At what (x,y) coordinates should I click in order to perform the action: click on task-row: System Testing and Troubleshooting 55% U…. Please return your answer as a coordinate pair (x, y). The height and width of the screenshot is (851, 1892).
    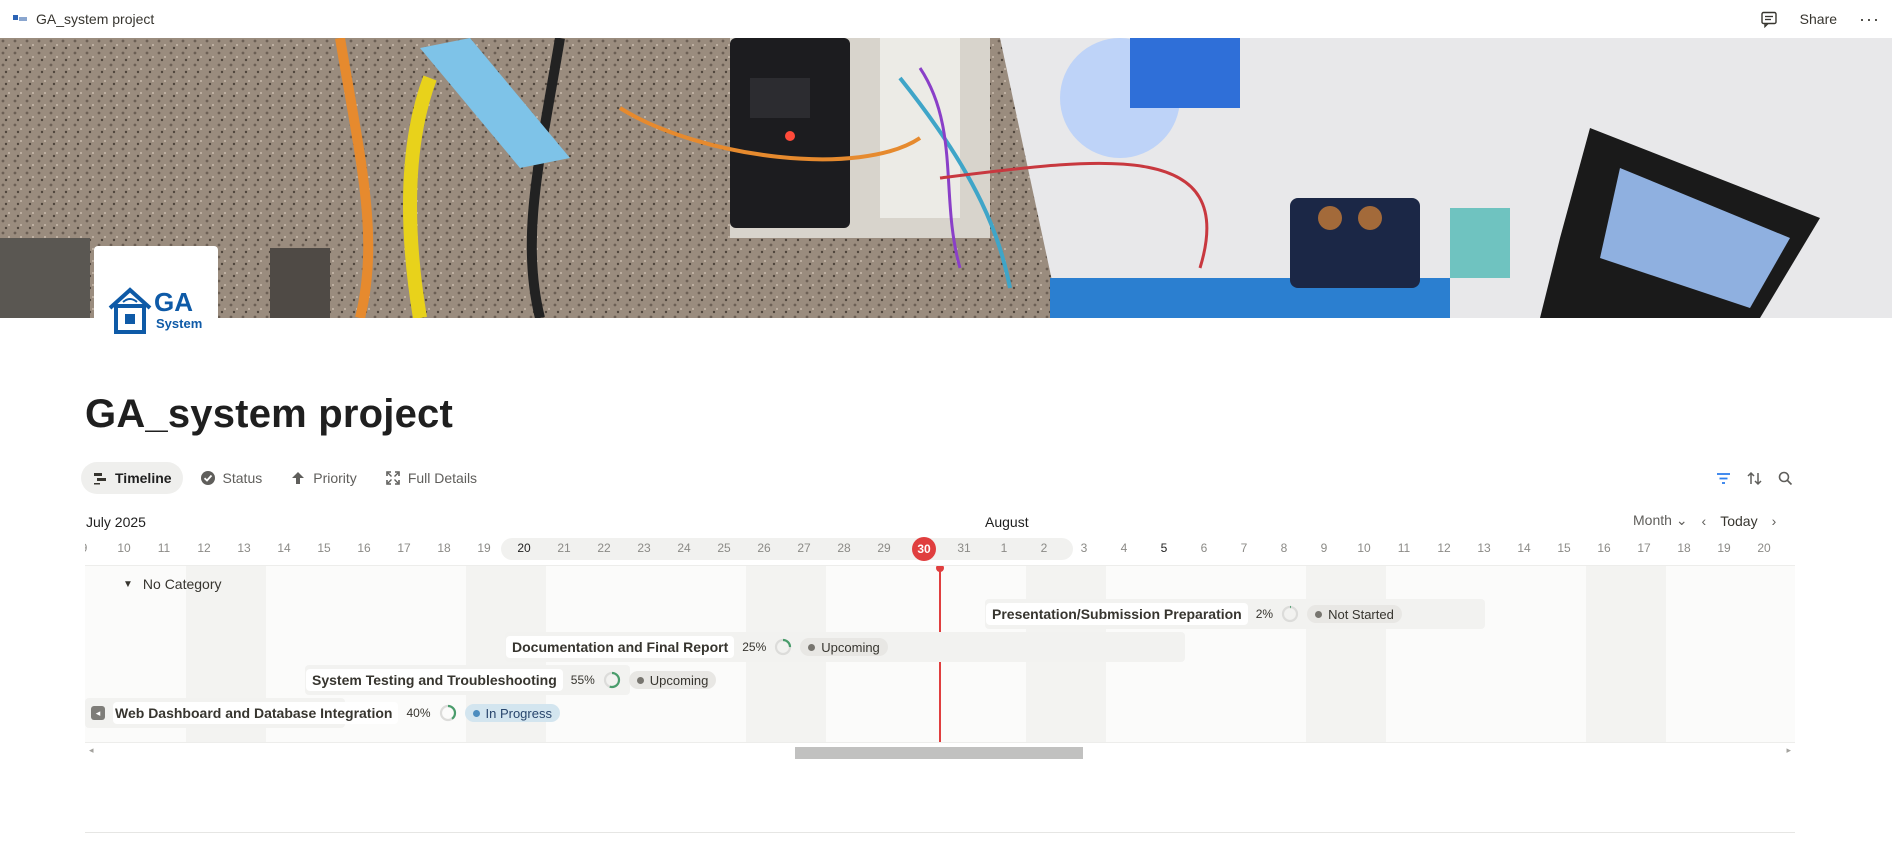
    Looking at the image, I should click on (511, 680).